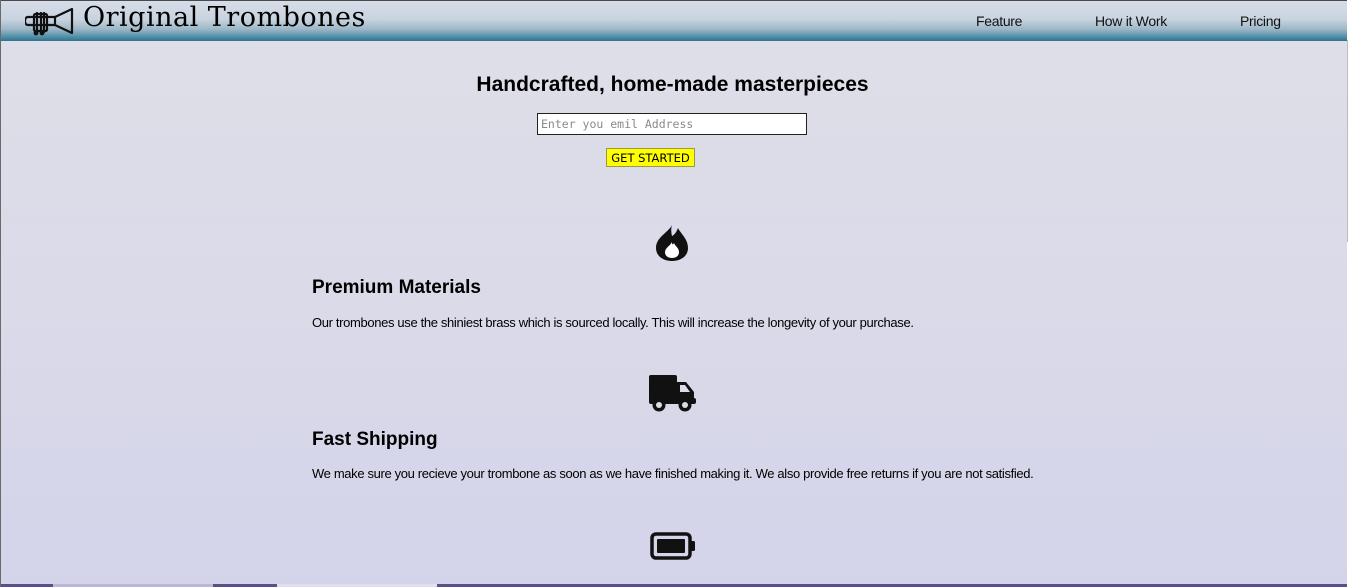  I want to click on get-started-button: GET STARTED, so click(650, 157).